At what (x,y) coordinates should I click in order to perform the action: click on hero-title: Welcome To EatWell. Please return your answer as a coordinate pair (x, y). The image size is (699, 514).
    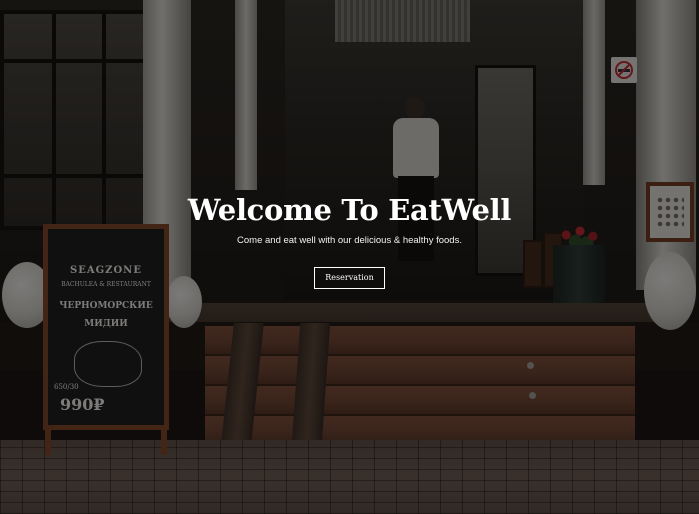
    Looking at the image, I should click on (349, 210).